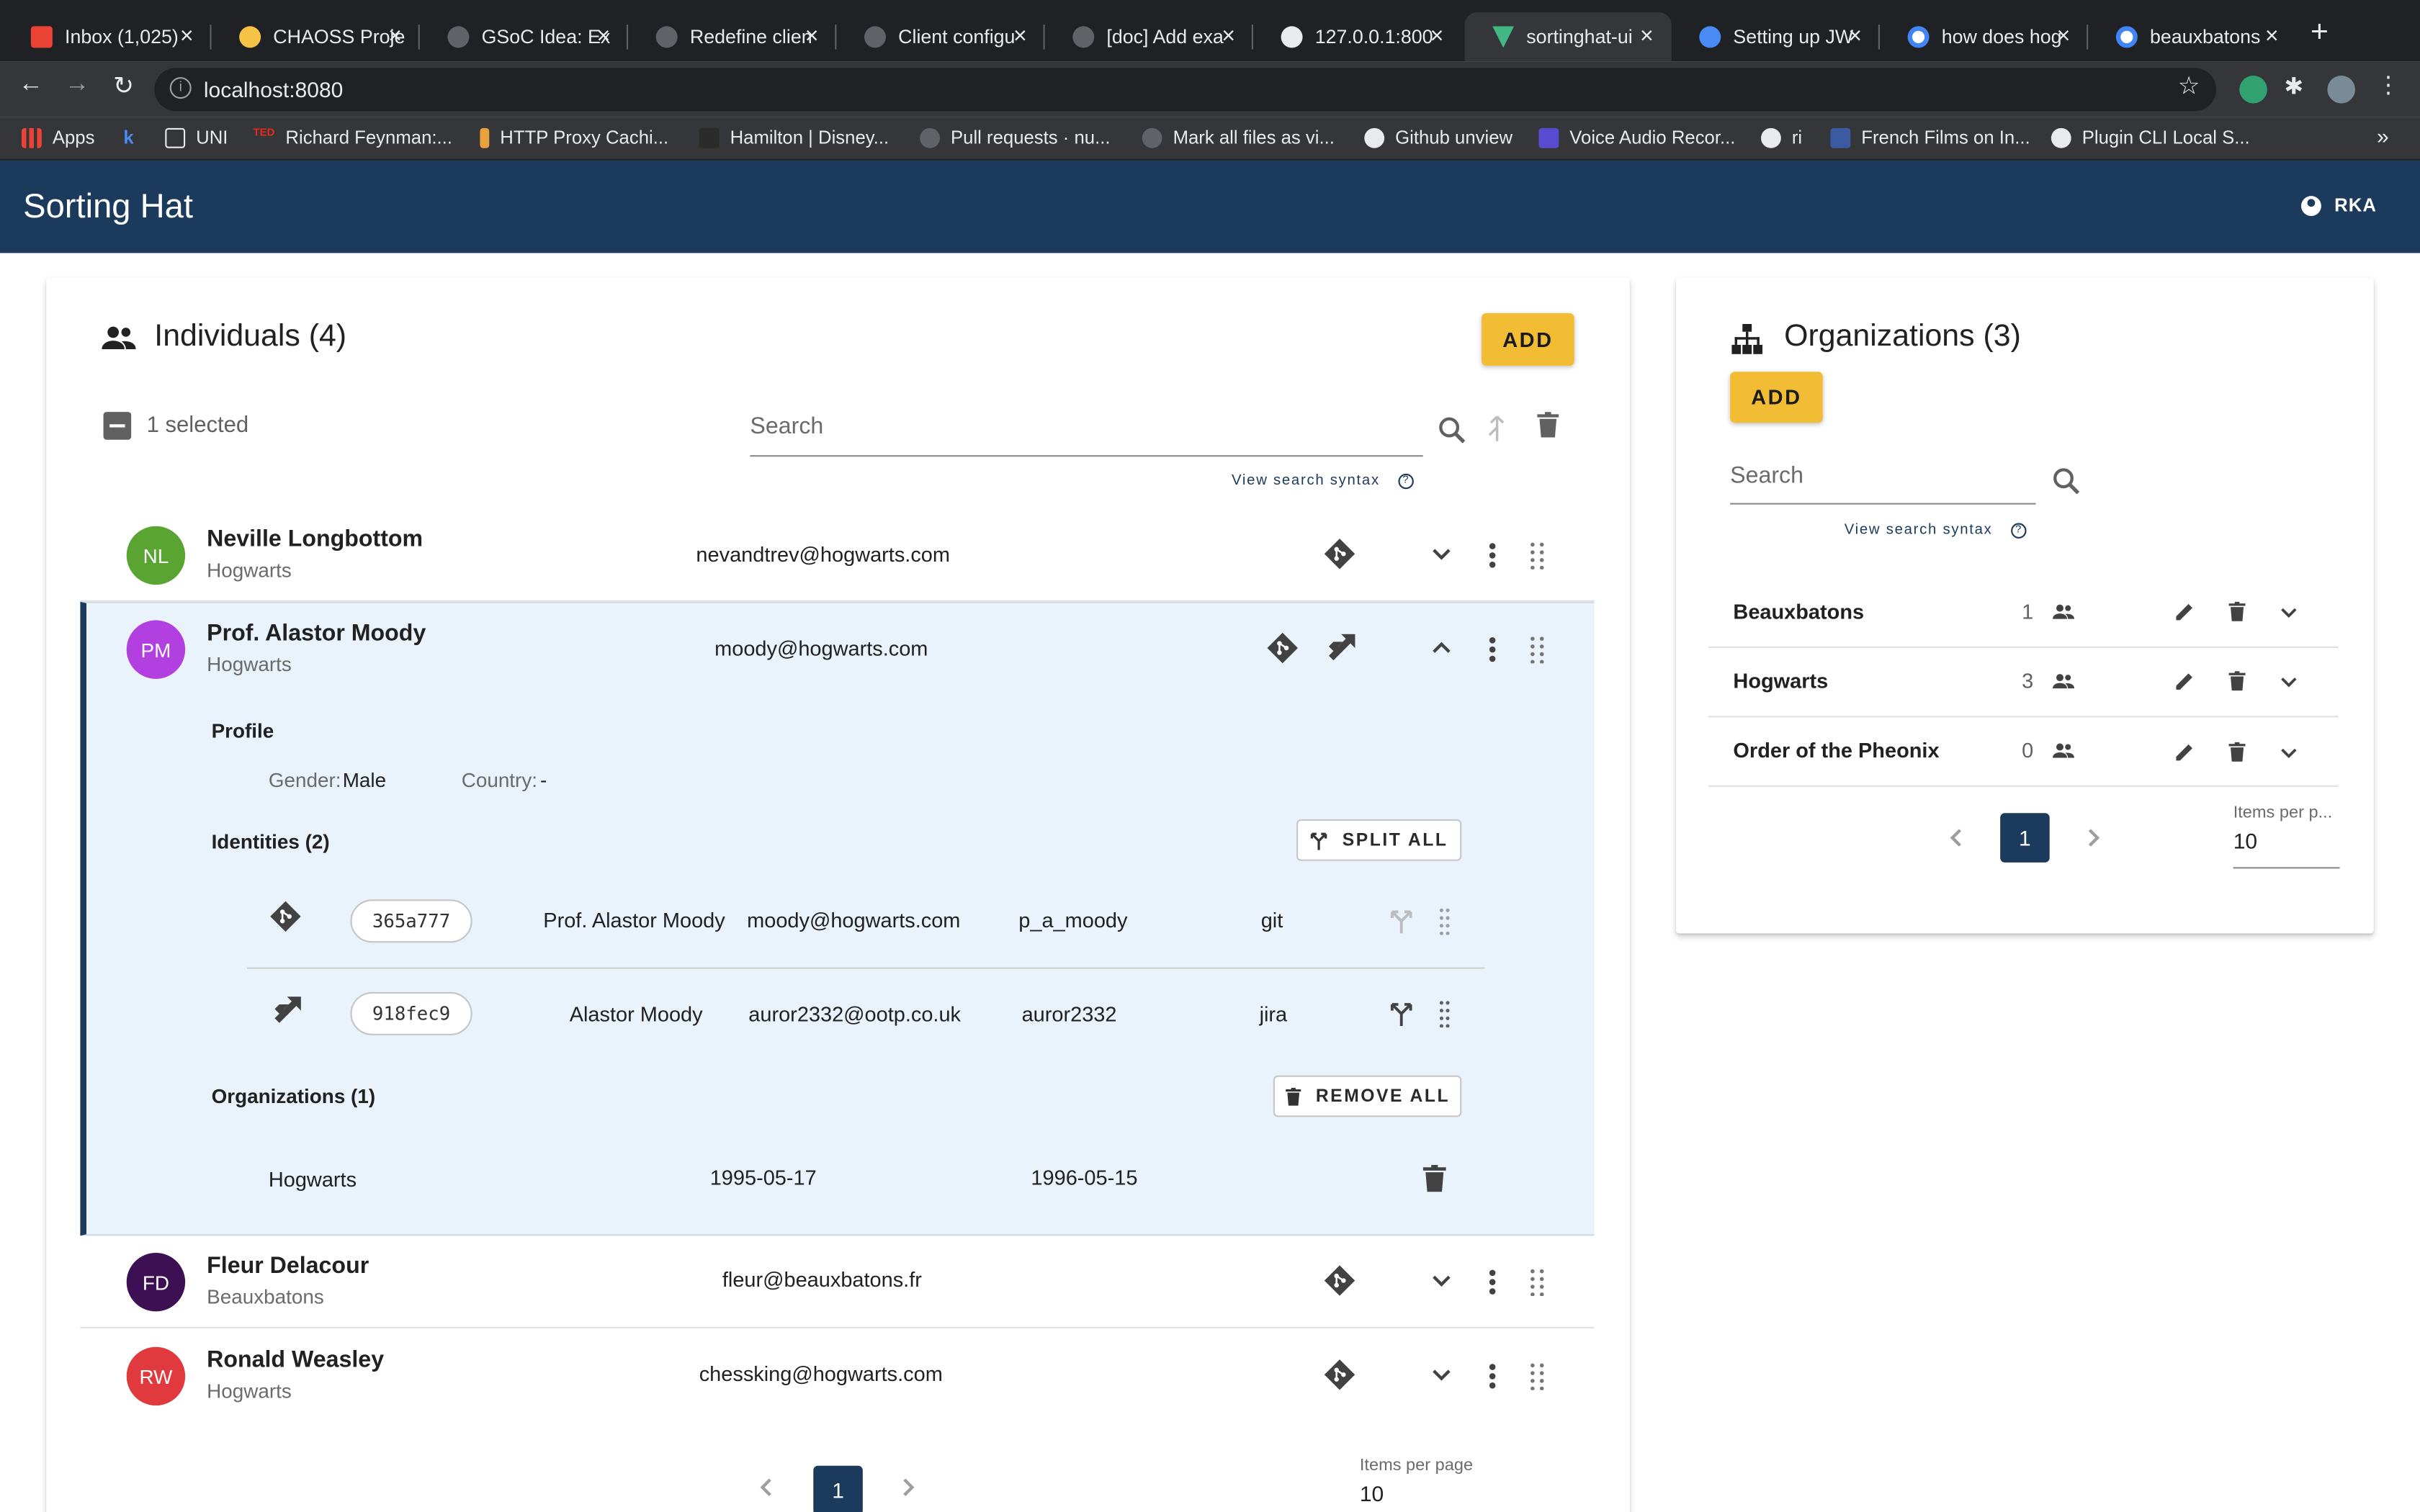  I want to click on more-bookmarks-button: », so click(2383, 135).